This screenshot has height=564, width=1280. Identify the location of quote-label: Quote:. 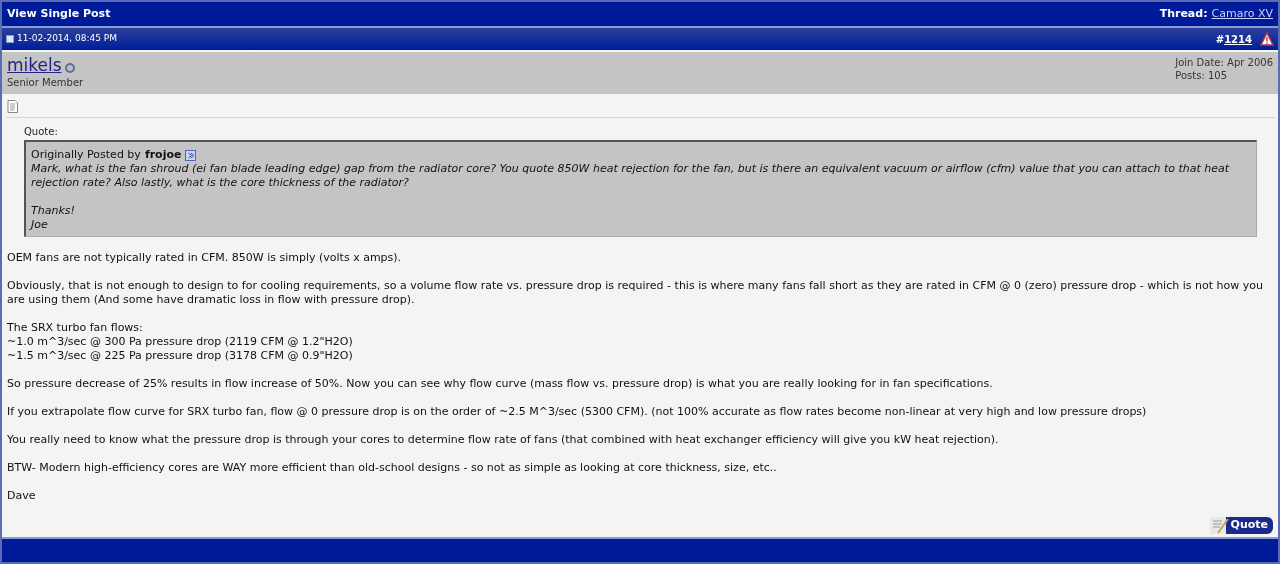
(41, 132).